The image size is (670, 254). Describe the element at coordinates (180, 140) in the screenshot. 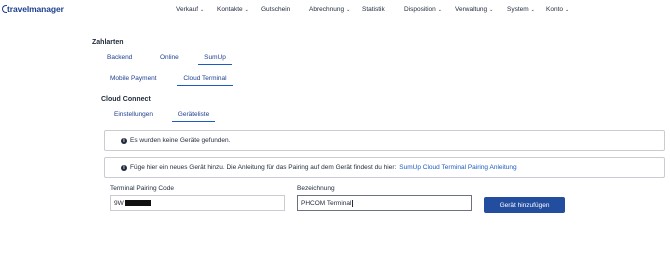

I see `no-devices-message: Es wurden keine Geräte gefunden.` at that location.